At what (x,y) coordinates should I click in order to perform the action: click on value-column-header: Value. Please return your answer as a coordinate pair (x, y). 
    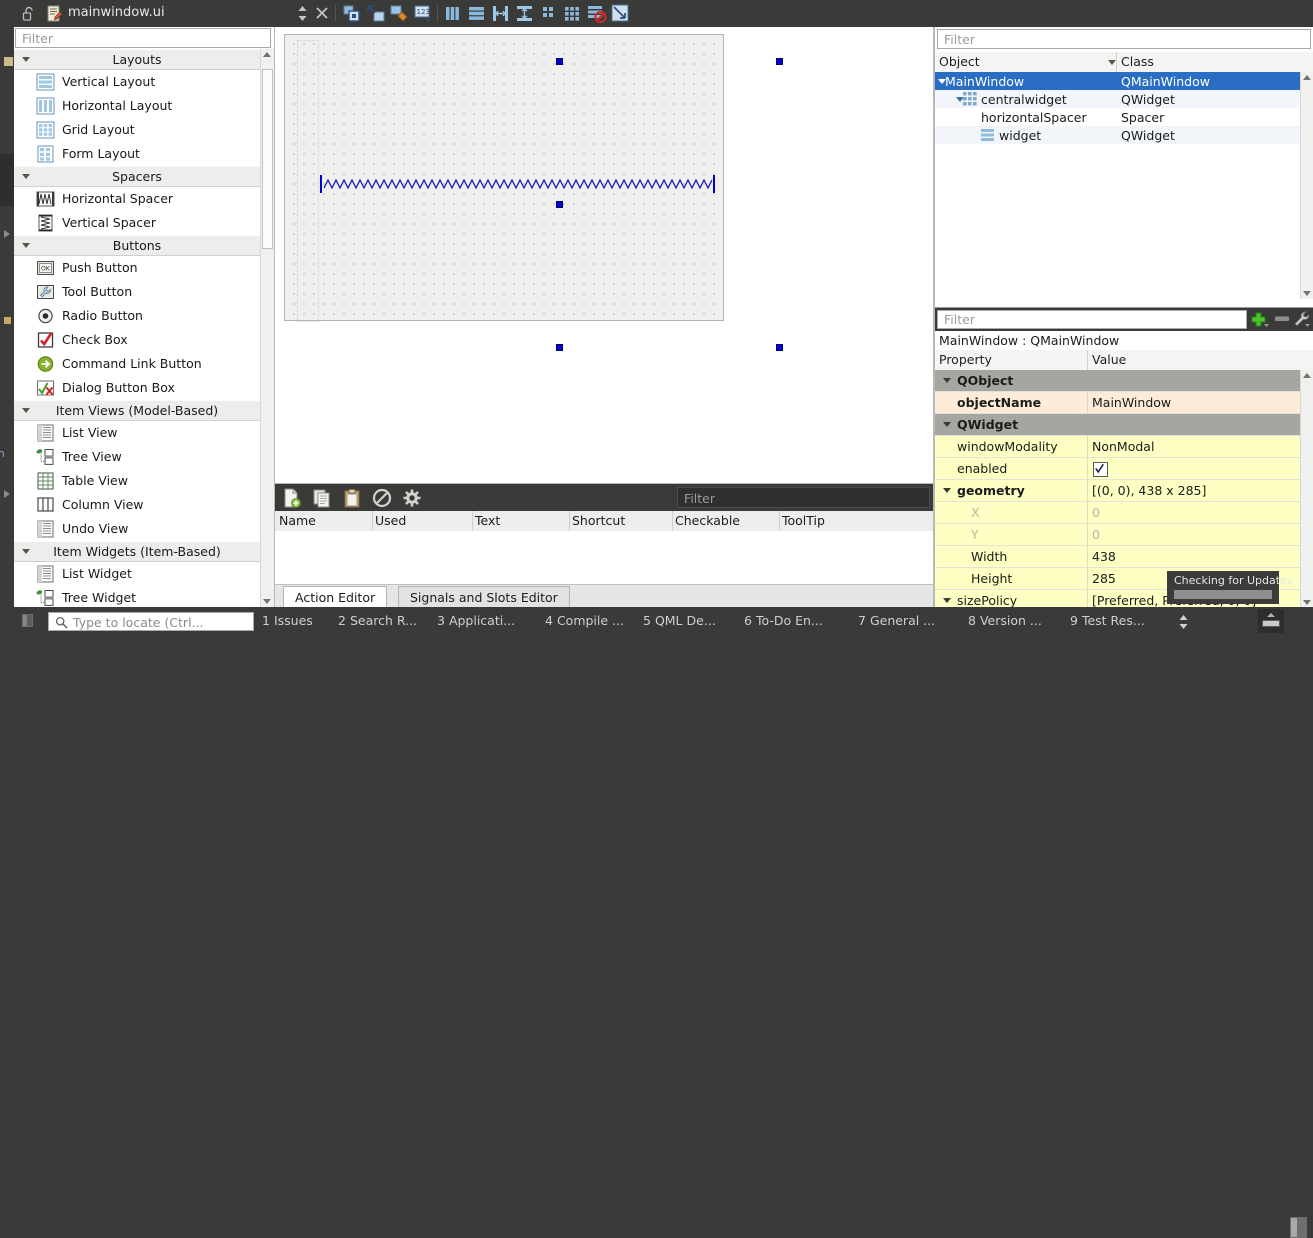
    Looking at the image, I should click on (1109, 359).